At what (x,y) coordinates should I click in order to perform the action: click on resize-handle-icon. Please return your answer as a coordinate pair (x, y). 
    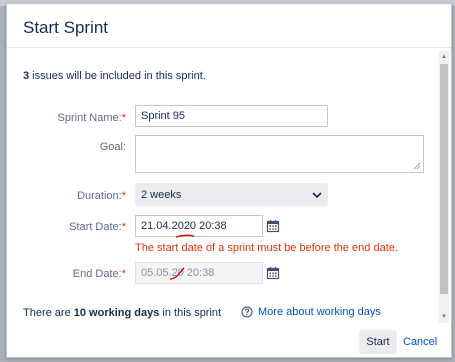
    Looking at the image, I should click on (417, 166).